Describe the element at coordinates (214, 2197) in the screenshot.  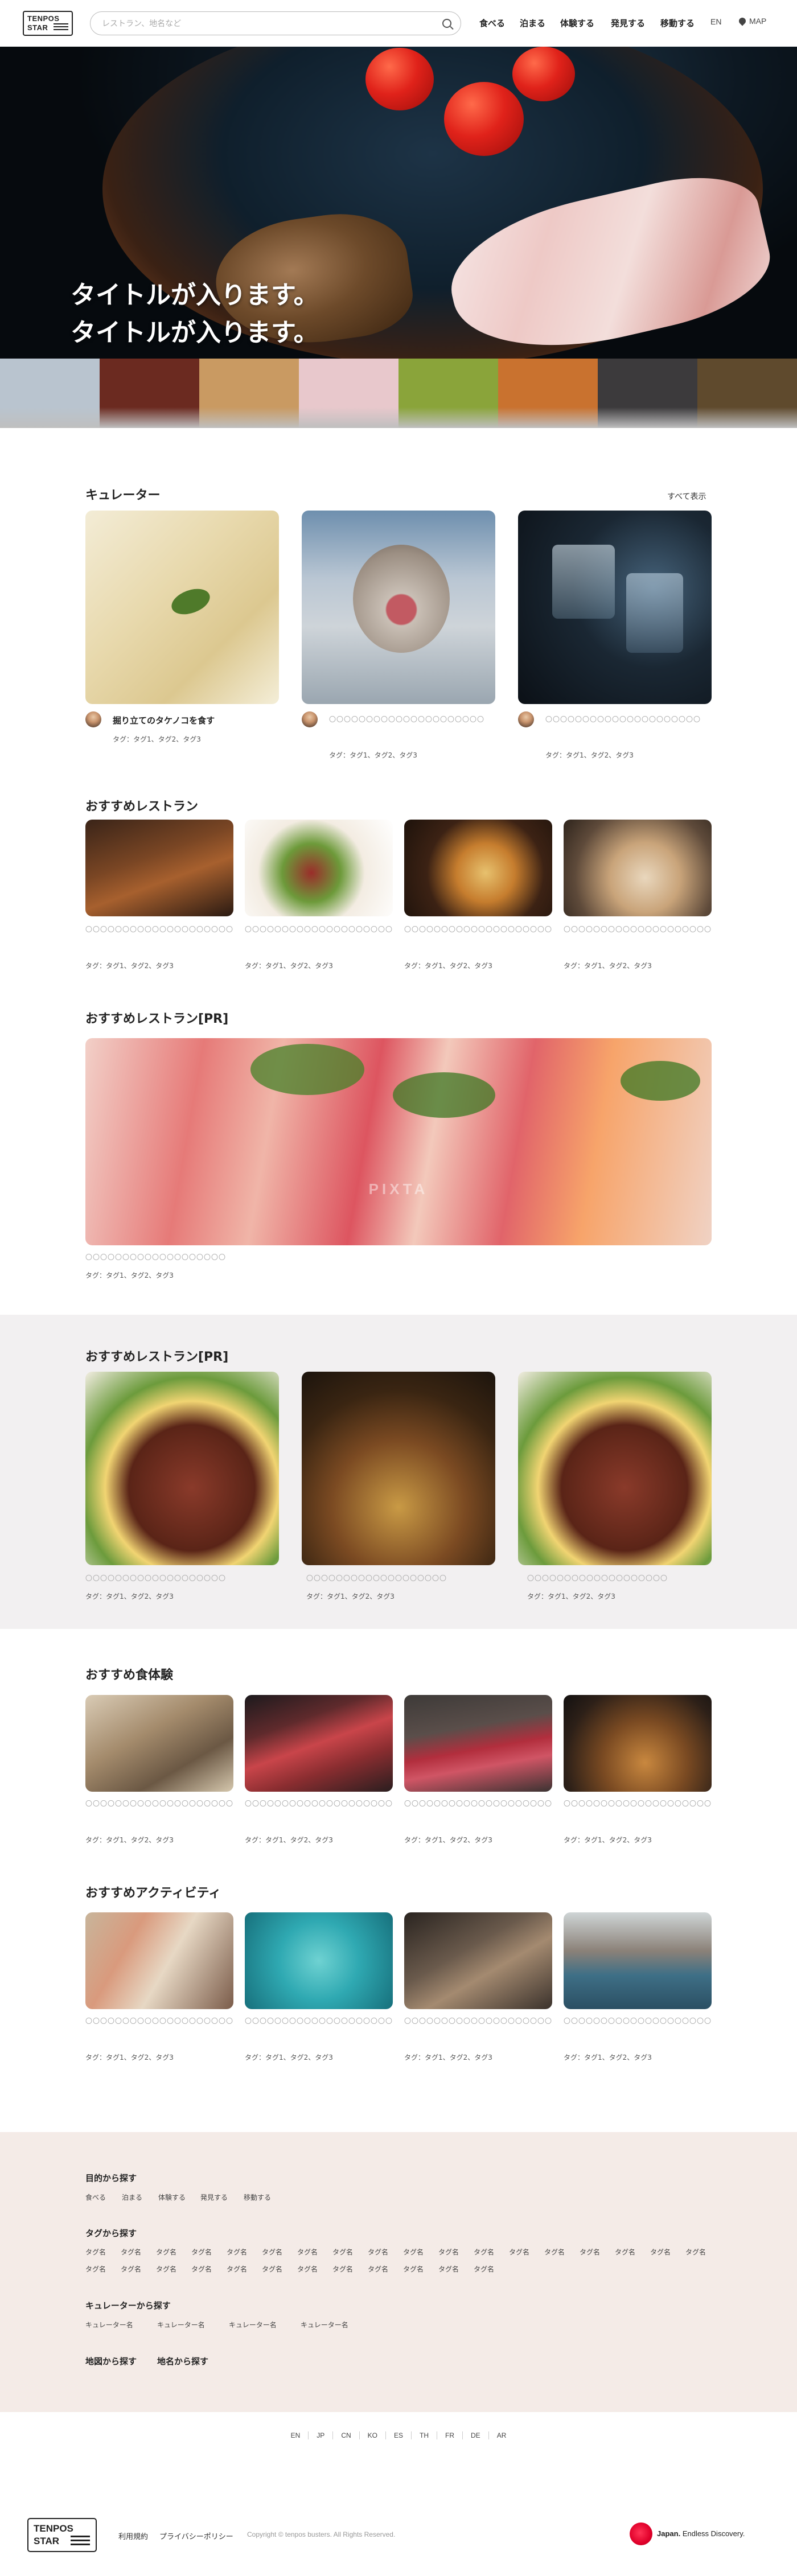
I see `footer-purpose-link: 発見する` at that location.